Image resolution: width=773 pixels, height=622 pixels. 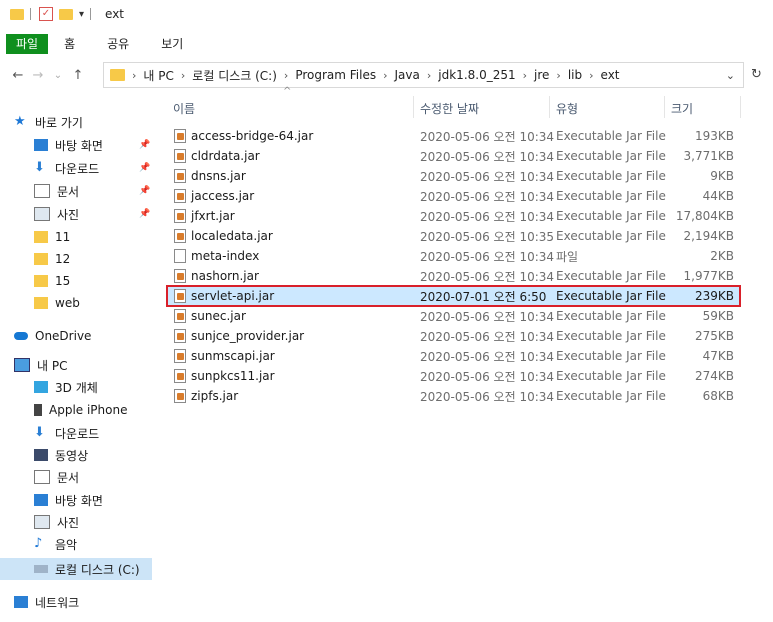 I want to click on new-folder-icon, so click(x=66, y=14).